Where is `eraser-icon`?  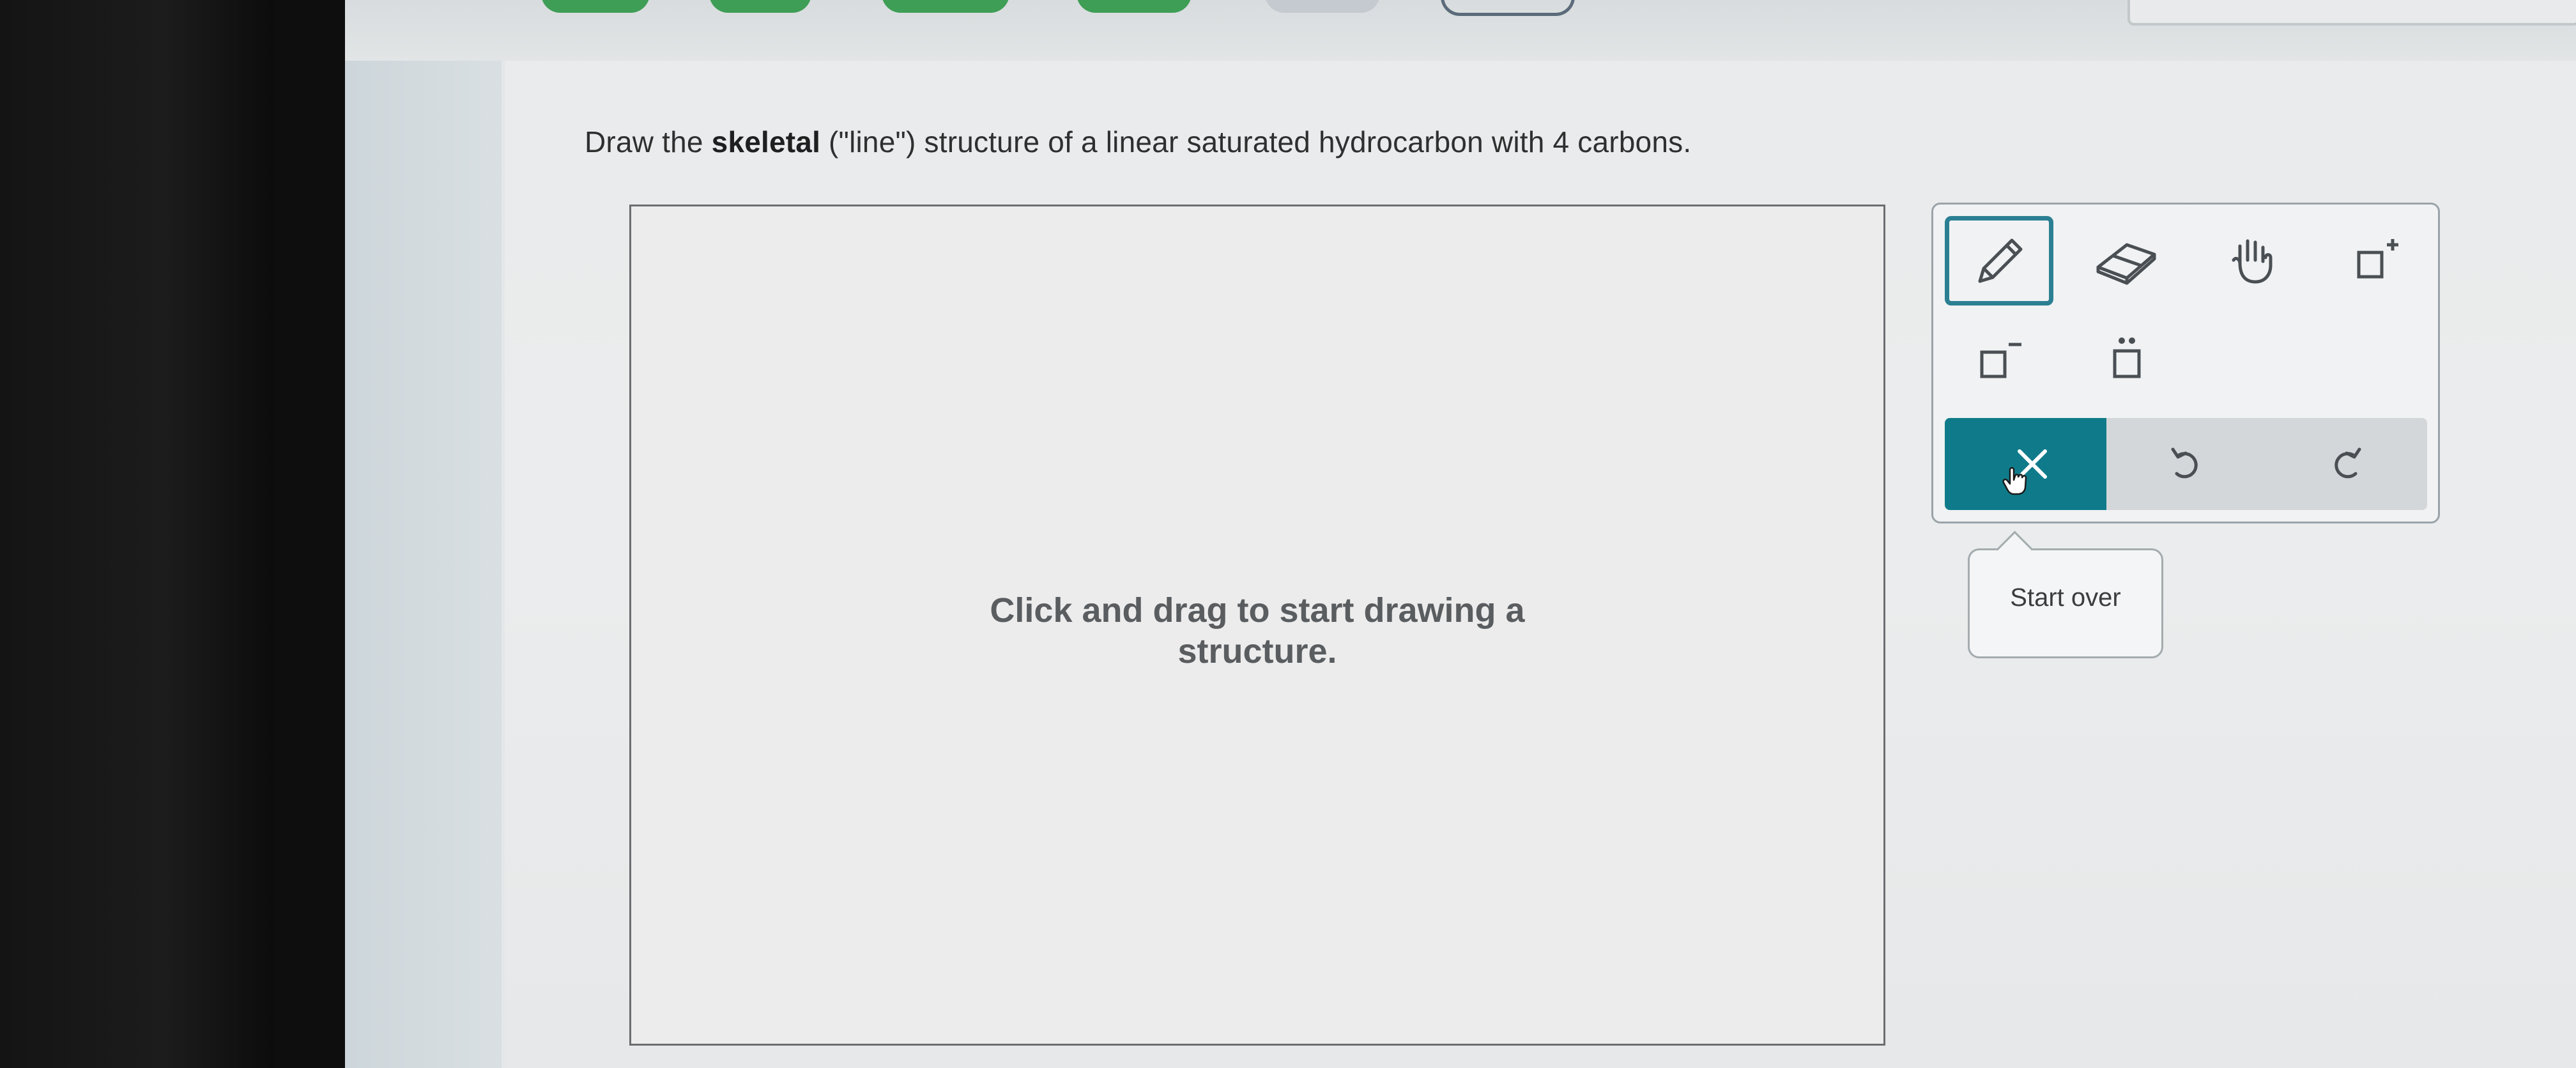 eraser-icon is located at coordinates (2126, 264).